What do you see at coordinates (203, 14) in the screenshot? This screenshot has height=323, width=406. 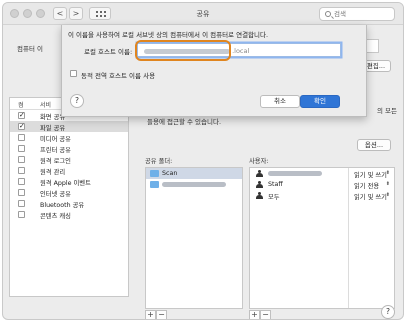 I see `title-bar: < > 공유` at bounding box center [203, 14].